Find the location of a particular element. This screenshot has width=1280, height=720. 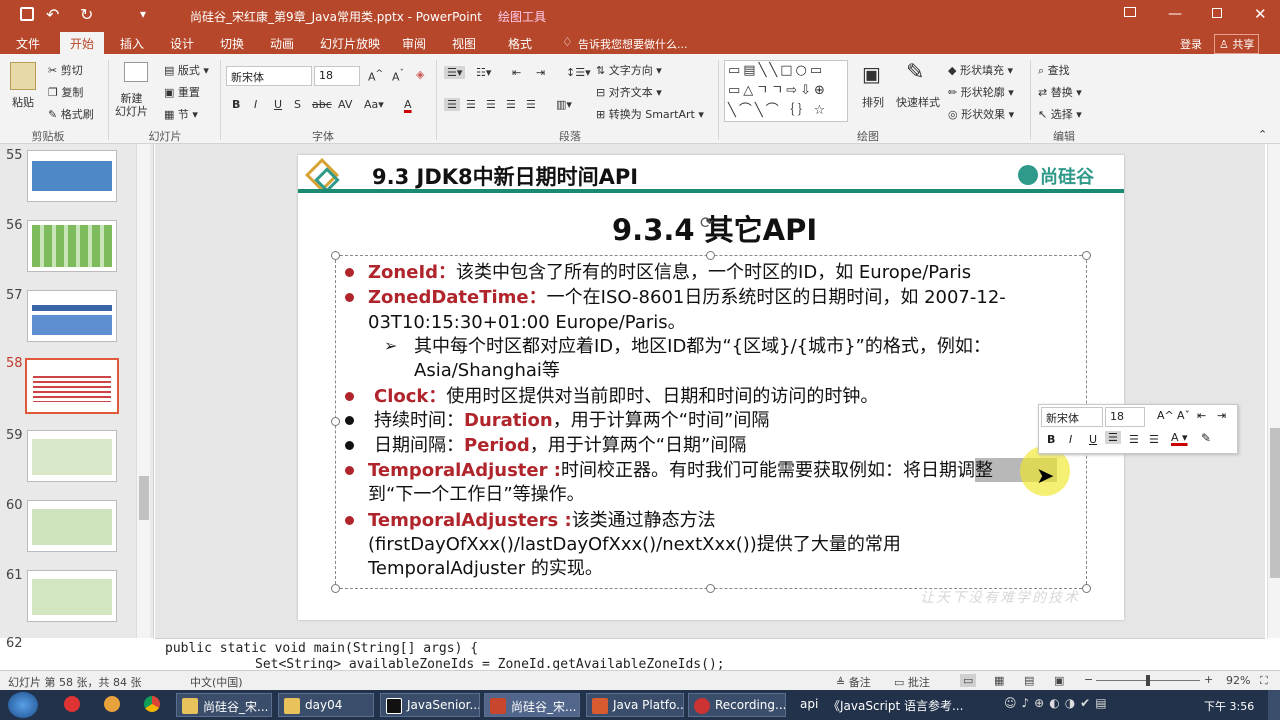

tab-file: 文件 is located at coordinates (28, 43).